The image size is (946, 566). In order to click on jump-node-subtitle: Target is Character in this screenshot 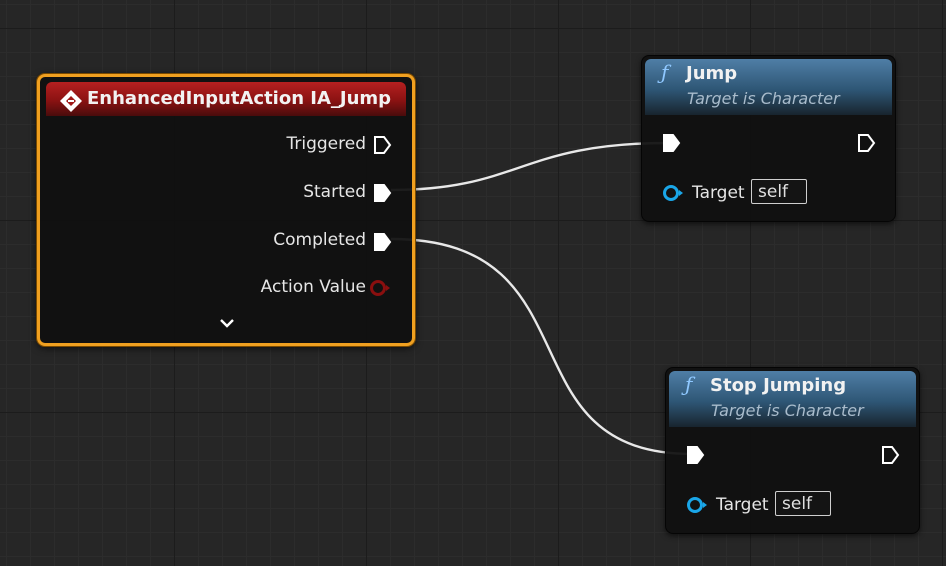, I will do `click(763, 98)`.